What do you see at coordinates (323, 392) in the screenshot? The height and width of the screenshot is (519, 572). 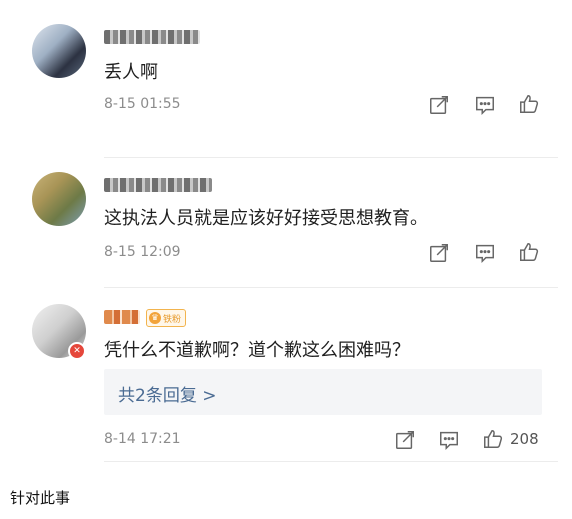 I see `view-replies-button: 共2条回复 >` at bounding box center [323, 392].